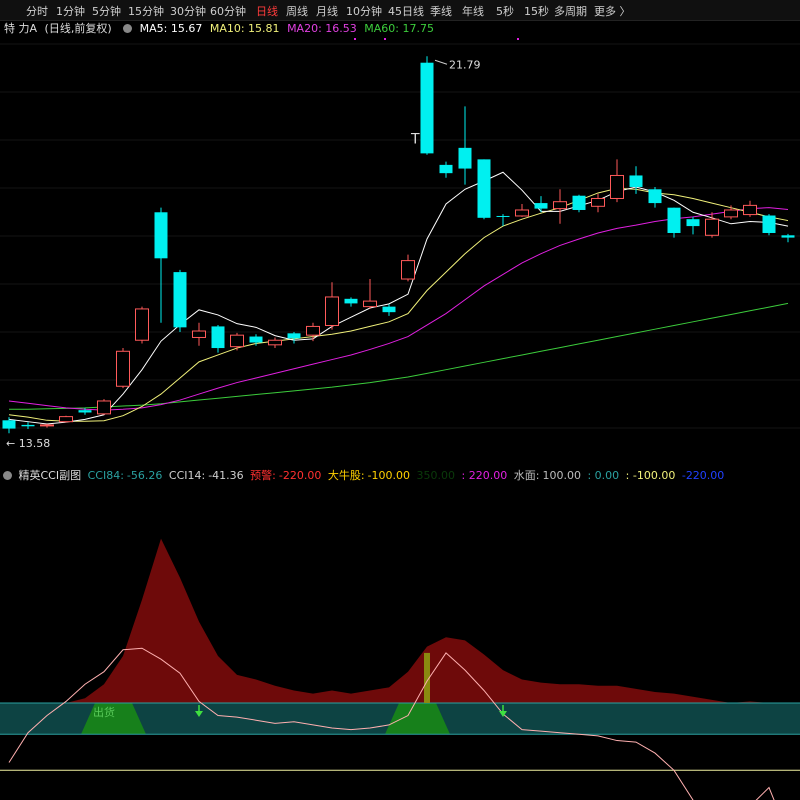  Describe the element at coordinates (106, 11) in the screenshot. I see `tab-2: 5分钟` at that location.